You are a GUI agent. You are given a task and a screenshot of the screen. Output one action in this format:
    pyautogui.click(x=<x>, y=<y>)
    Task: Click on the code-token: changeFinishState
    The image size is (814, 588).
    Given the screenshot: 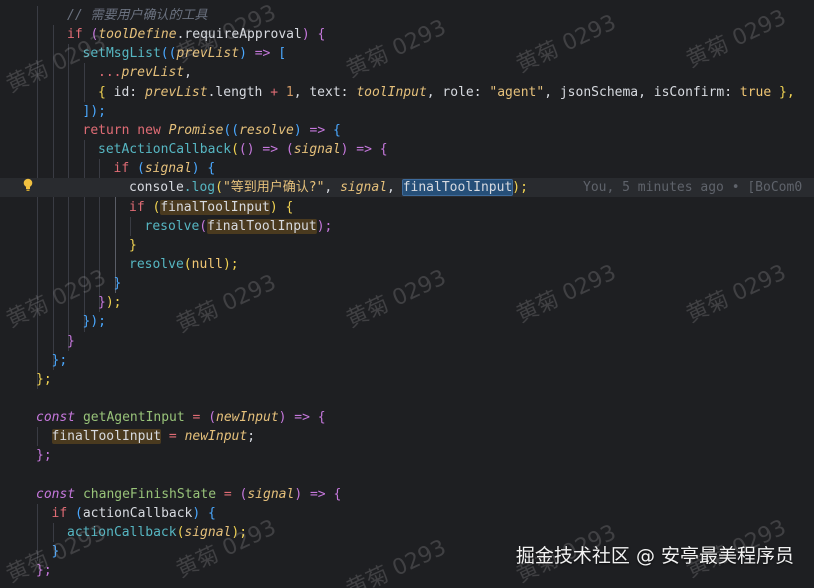 What is the action you would take?
    pyautogui.click(x=149, y=494)
    